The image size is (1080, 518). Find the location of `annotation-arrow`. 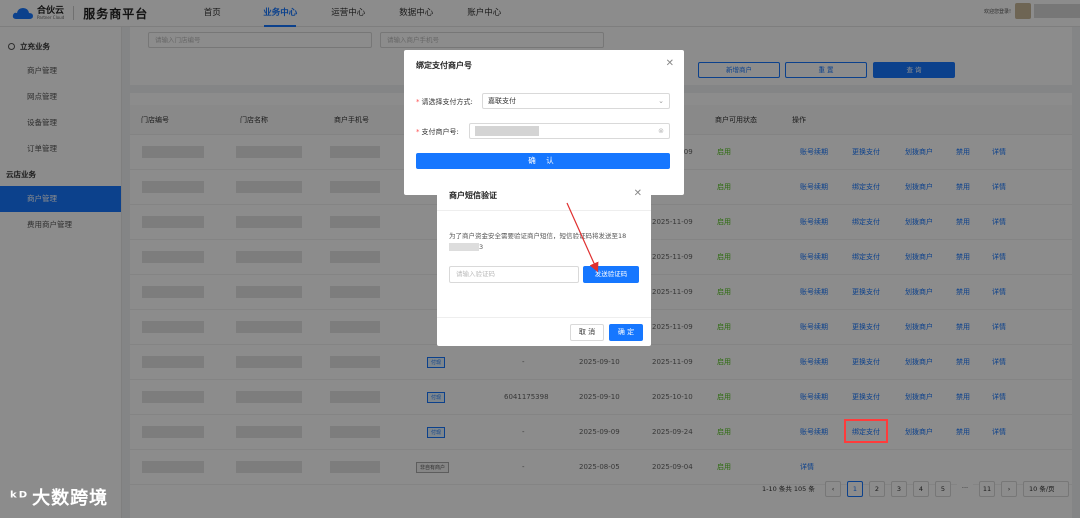

annotation-arrow is located at coordinates (582, 237).